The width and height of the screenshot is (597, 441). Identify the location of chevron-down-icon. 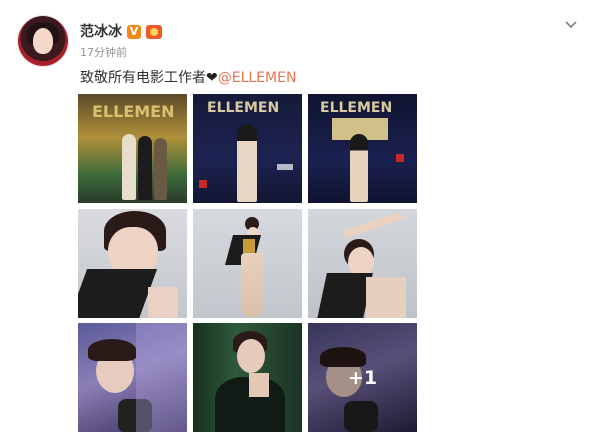
(571, 24).